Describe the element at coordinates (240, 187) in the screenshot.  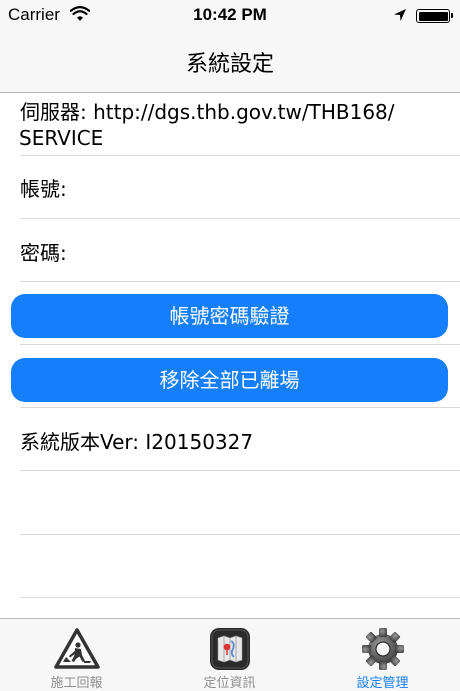
I see `account-row: 帳號:` at that location.